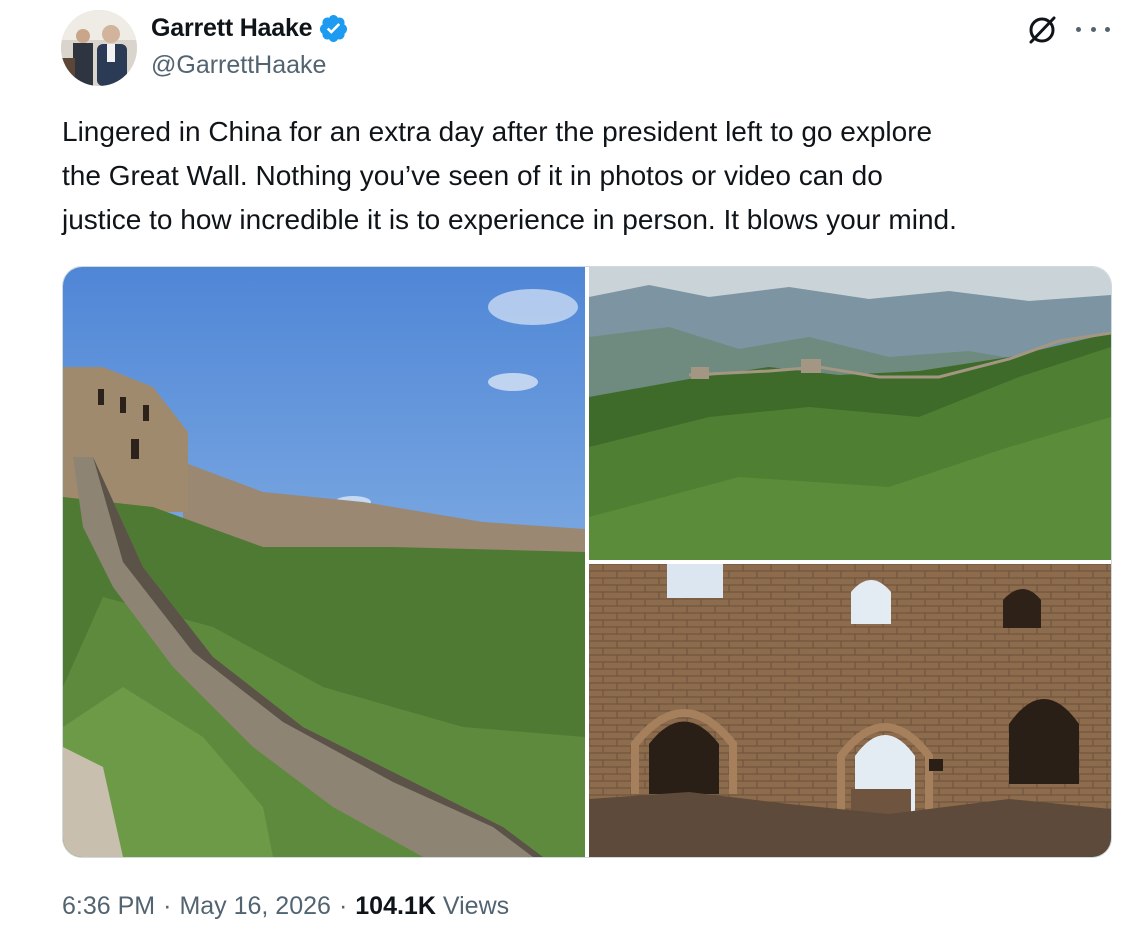 This screenshot has height=942, width=1142. Describe the element at coordinates (334, 28) in the screenshot. I see `verified-badge-icon` at that location.